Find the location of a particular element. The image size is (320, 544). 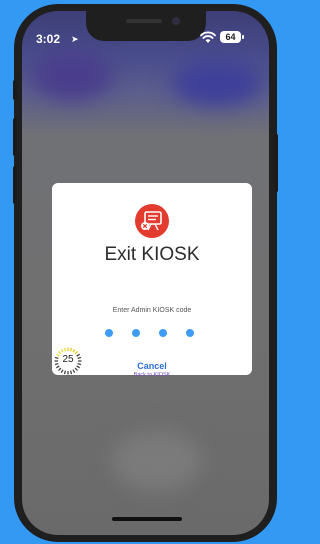

wifi-icon is located at coordinates (208, 37).